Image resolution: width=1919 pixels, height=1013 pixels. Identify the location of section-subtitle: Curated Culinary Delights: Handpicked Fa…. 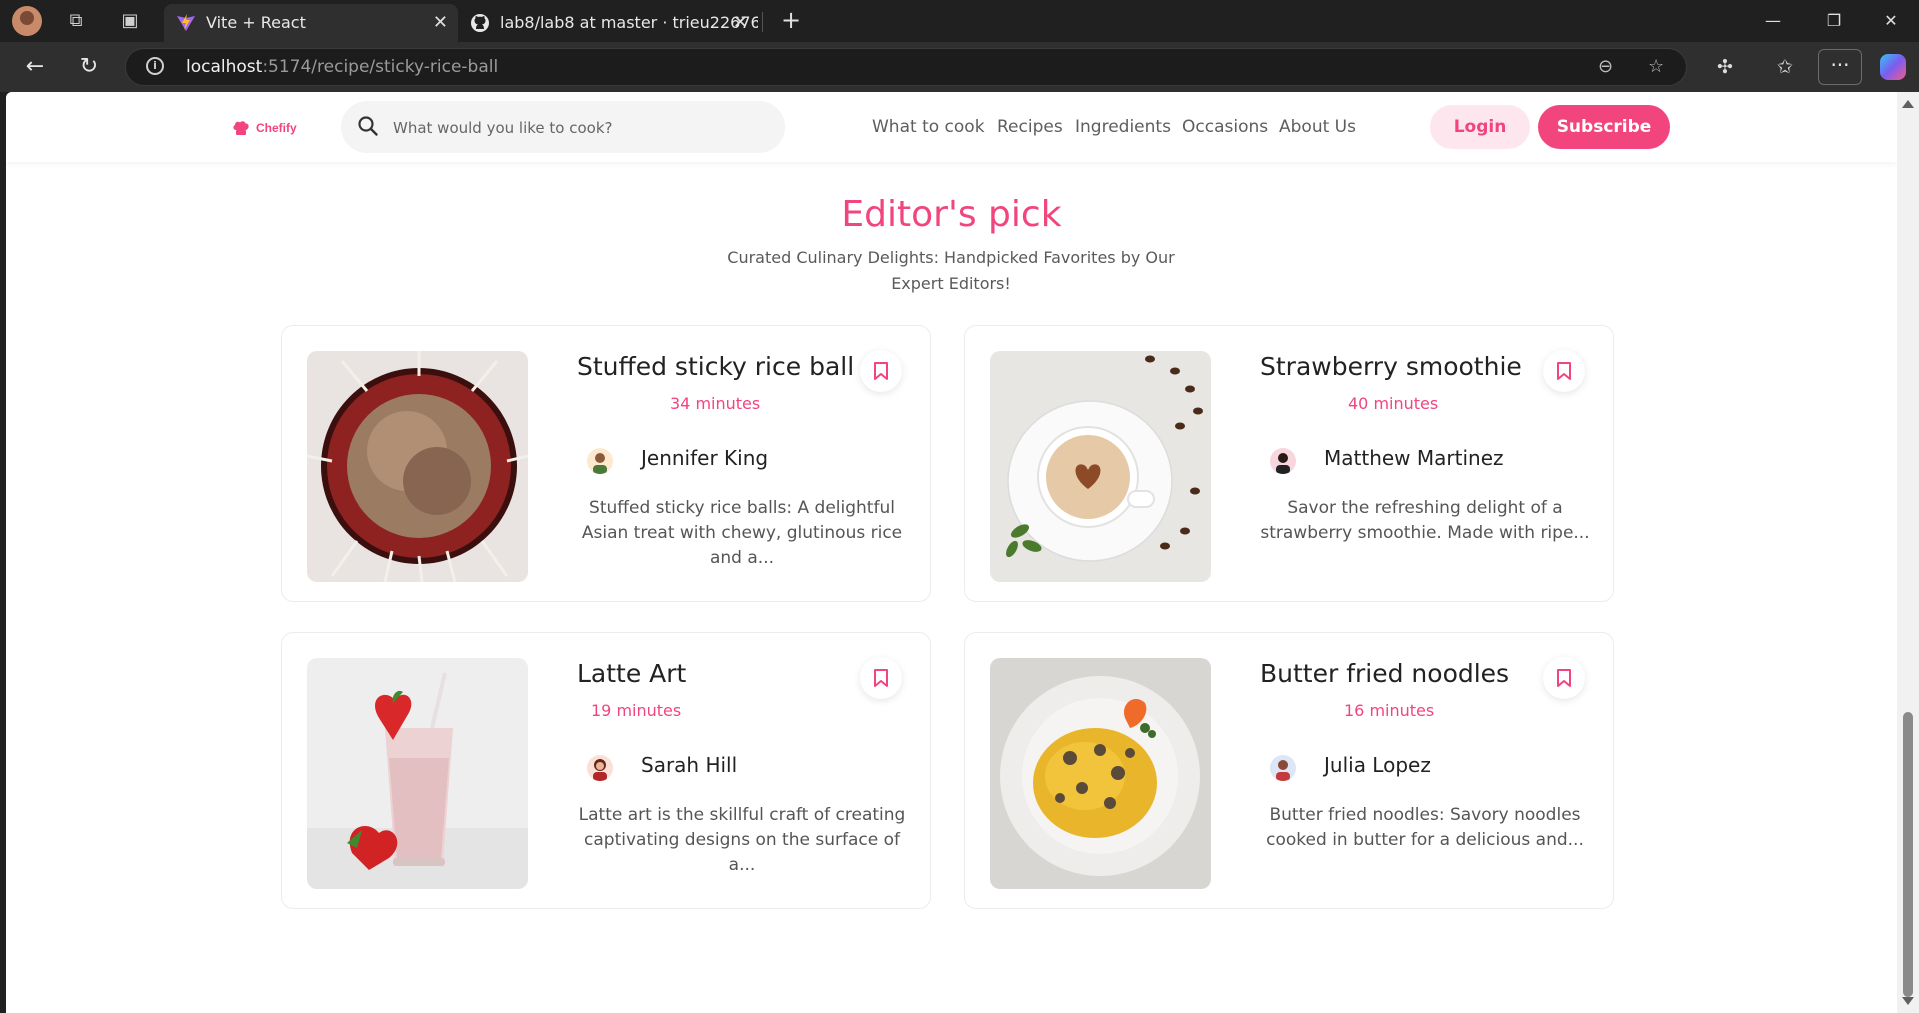
(951, 270).